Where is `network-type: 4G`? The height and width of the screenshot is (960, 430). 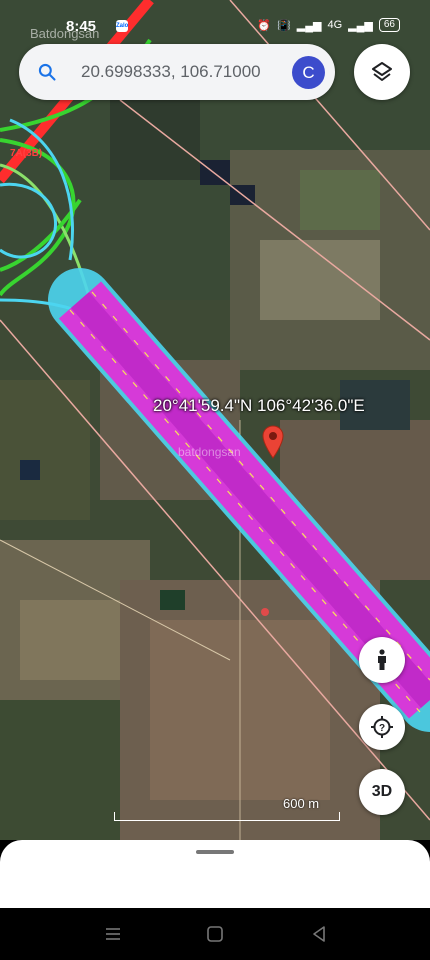 network-type: 4G is located at coordinates (335, 25).